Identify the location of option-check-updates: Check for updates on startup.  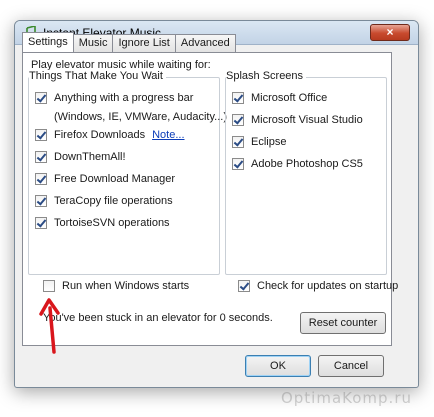
(318, 286).